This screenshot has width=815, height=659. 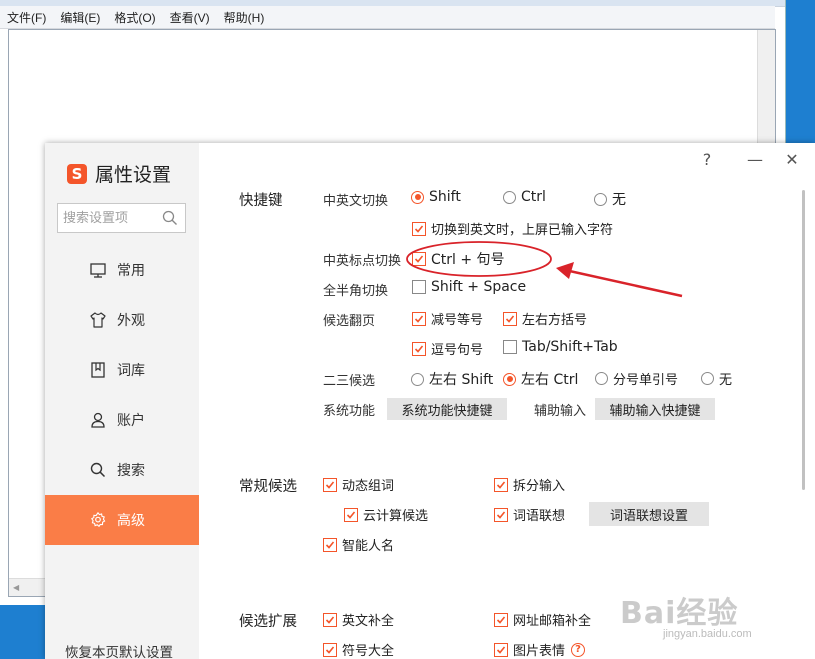 What do you see at coordinates (131, 371) in the screenshot?
I see `nav-item-label: 词库` at bounding box center [131, 371].